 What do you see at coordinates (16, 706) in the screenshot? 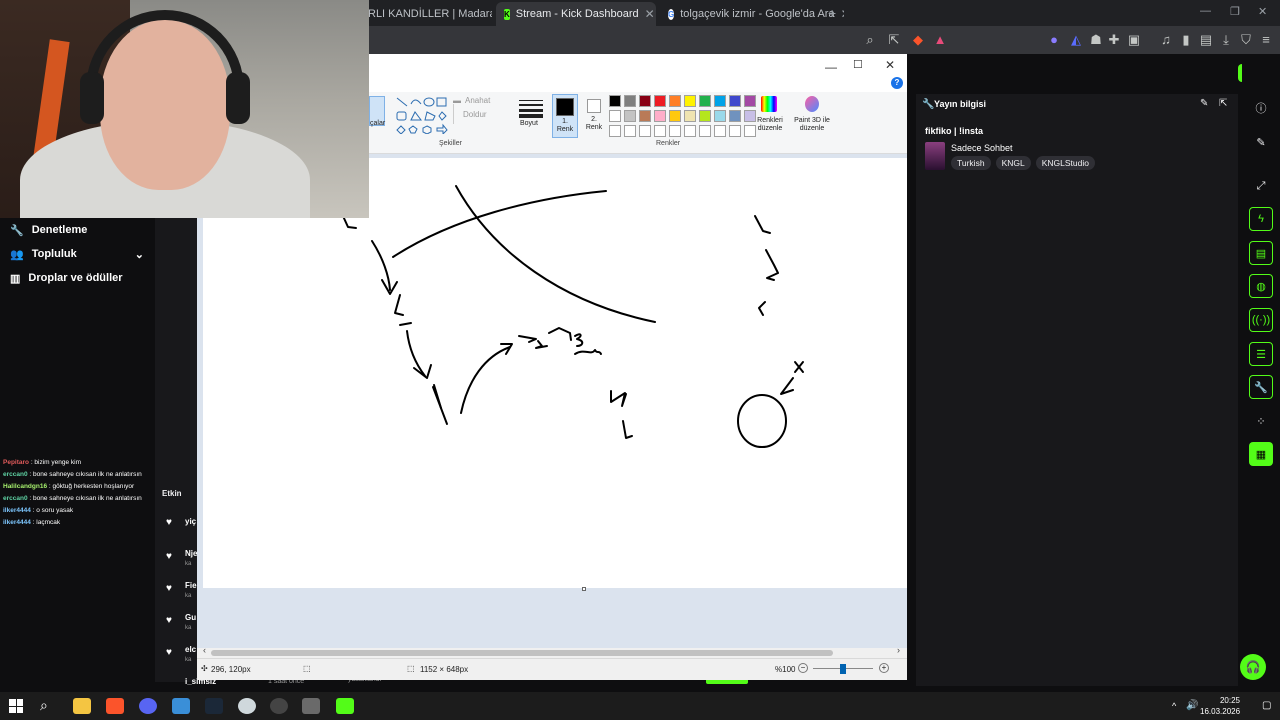
I see `start-icon` at bounding box center [16, 706].